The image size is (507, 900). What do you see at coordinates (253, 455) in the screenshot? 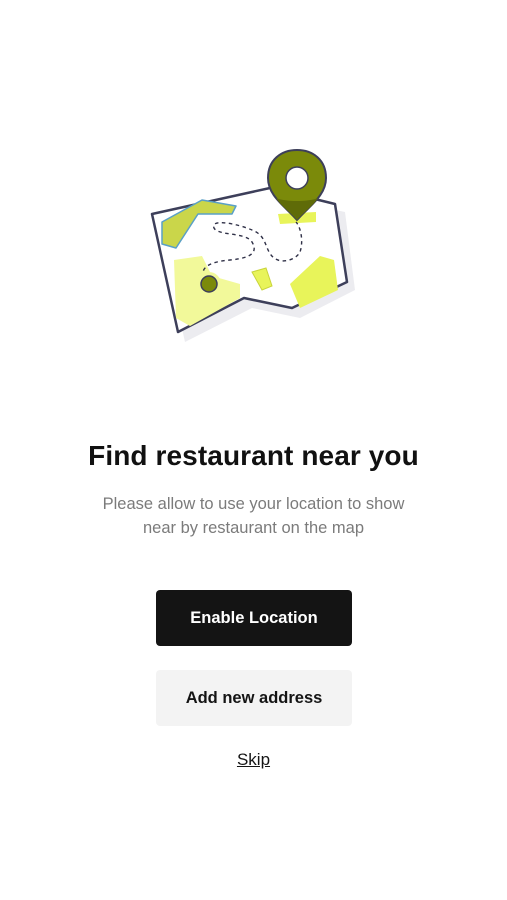
I see `page-title: Find restaurant near you` at bounding box center [253, 455].